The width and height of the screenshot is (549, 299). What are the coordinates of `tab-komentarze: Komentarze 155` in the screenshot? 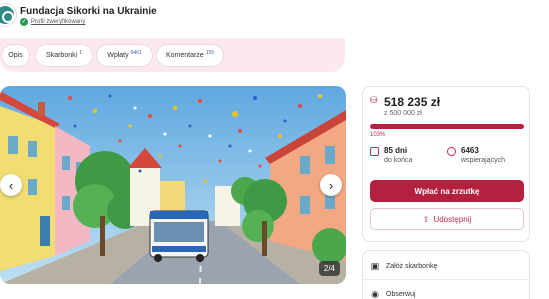 It's located at (190, 55).